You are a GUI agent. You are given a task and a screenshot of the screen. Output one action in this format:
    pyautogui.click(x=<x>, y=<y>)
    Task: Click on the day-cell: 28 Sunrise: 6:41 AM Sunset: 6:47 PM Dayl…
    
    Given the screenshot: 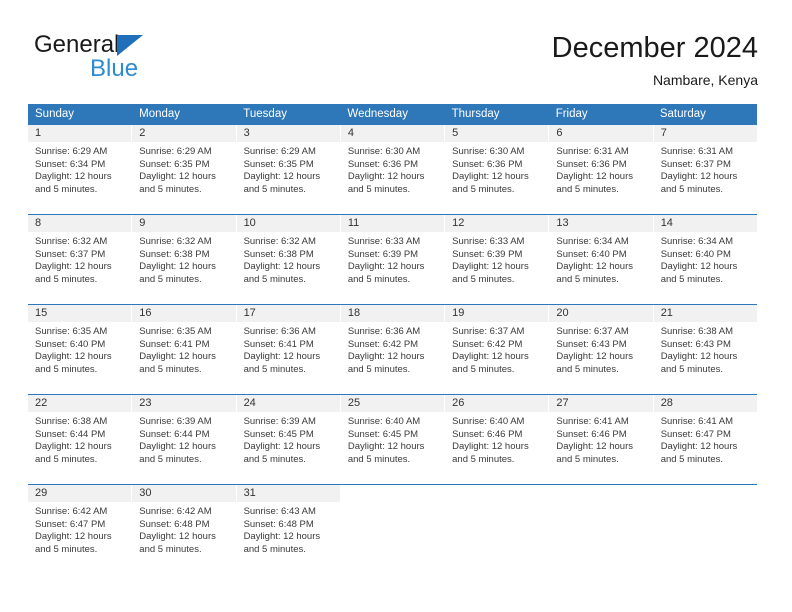 What is the action you would take?
    pyautogui.click(x=705, y=439)
    